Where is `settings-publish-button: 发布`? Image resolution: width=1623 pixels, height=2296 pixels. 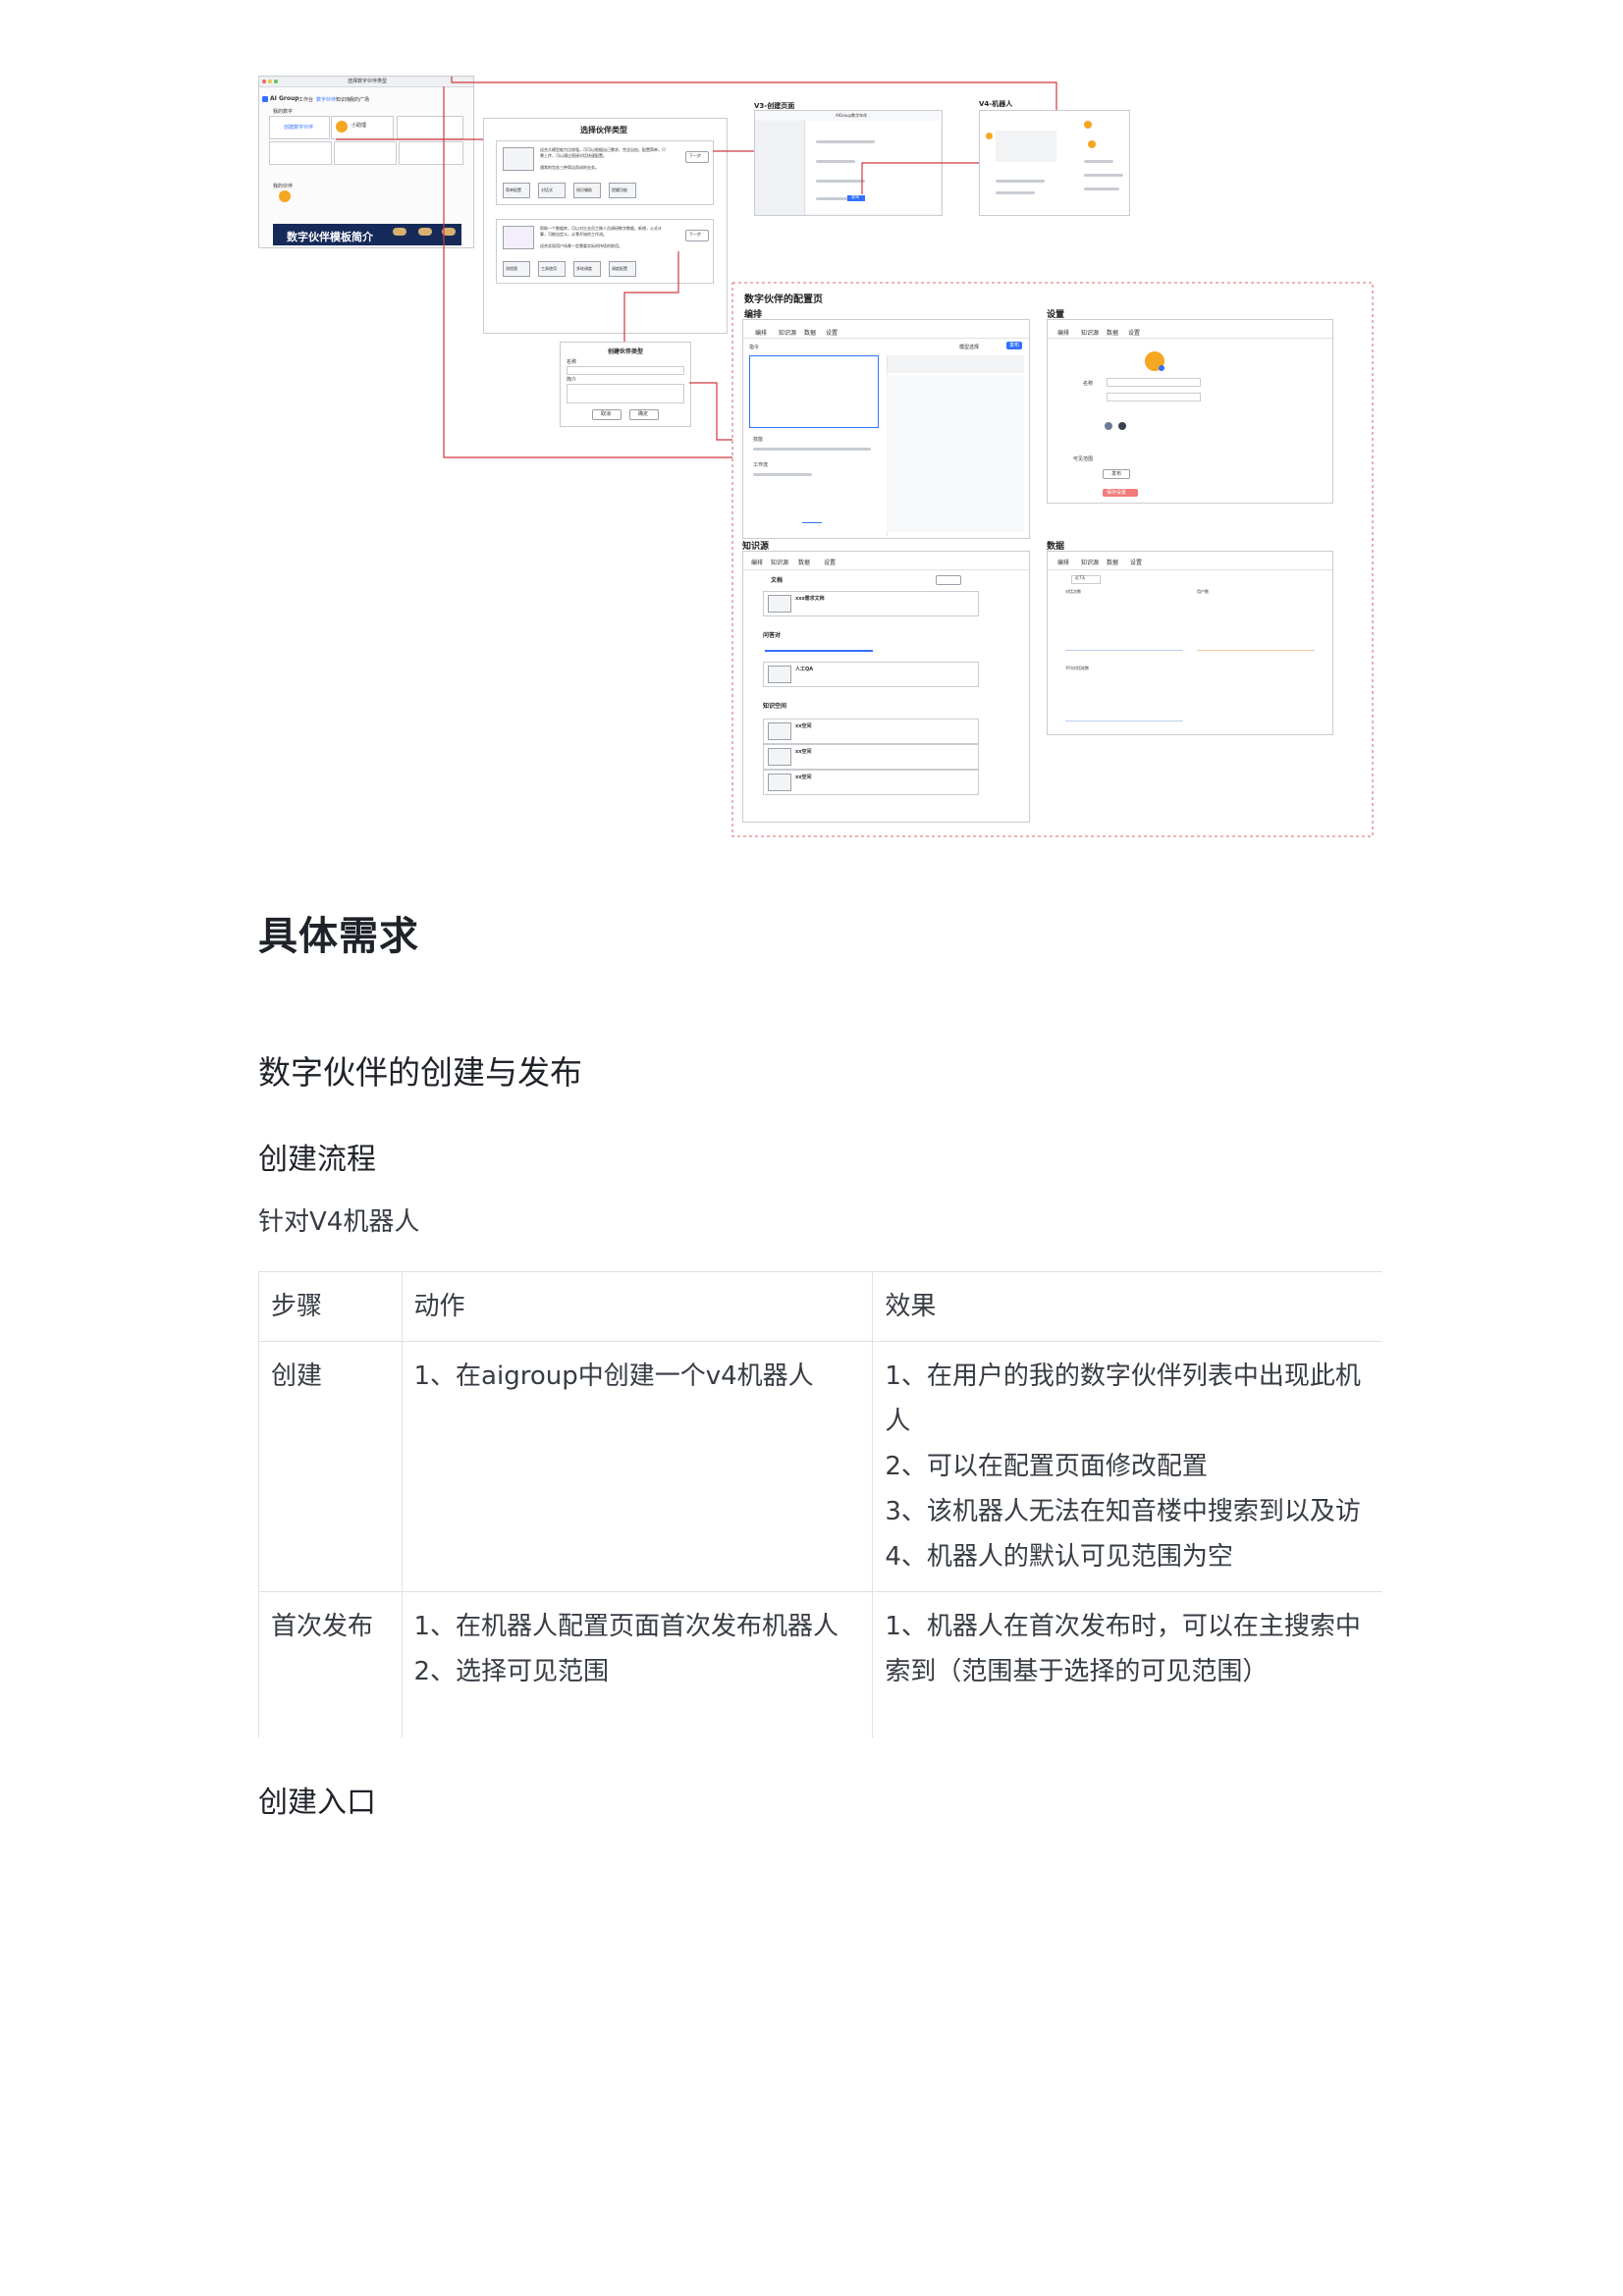 settings-publish-button: 发布 is located at coordinates (1116, 474).